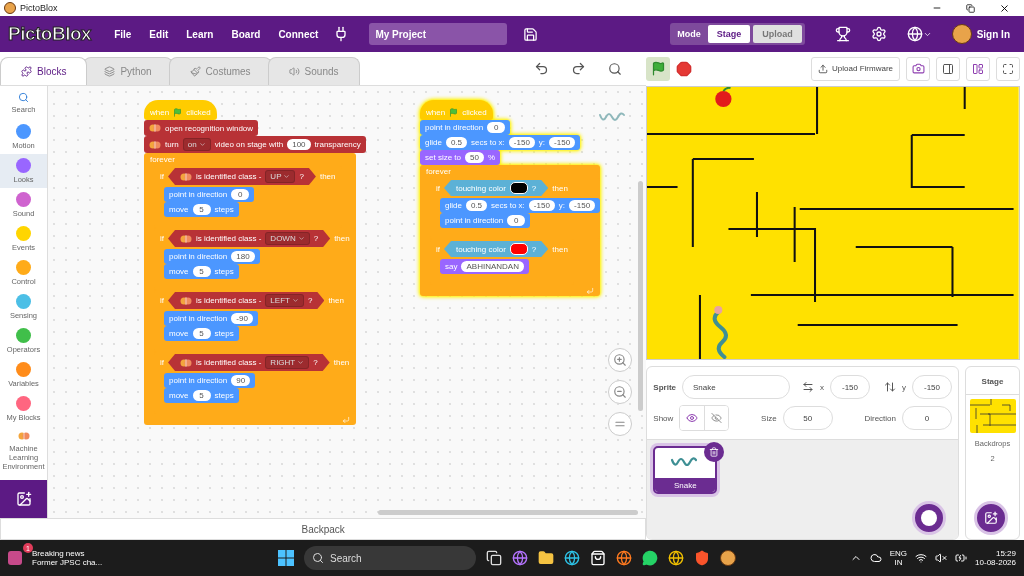  Describe the element at coordinates (492, 266) in the screenshot. I see `value-input: ABHINANDAN` at that location.